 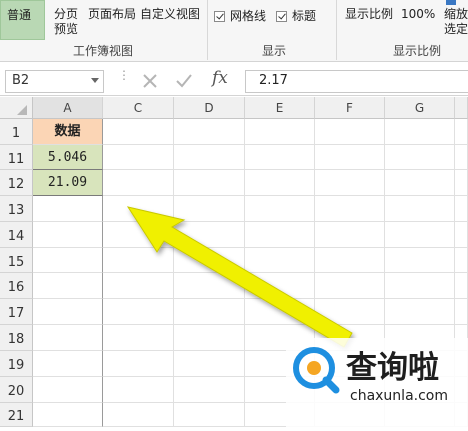 What do you see at coordinates (16, 235) in the screenshot?
I see `row-header: 14` at bounding box center [16, 235].